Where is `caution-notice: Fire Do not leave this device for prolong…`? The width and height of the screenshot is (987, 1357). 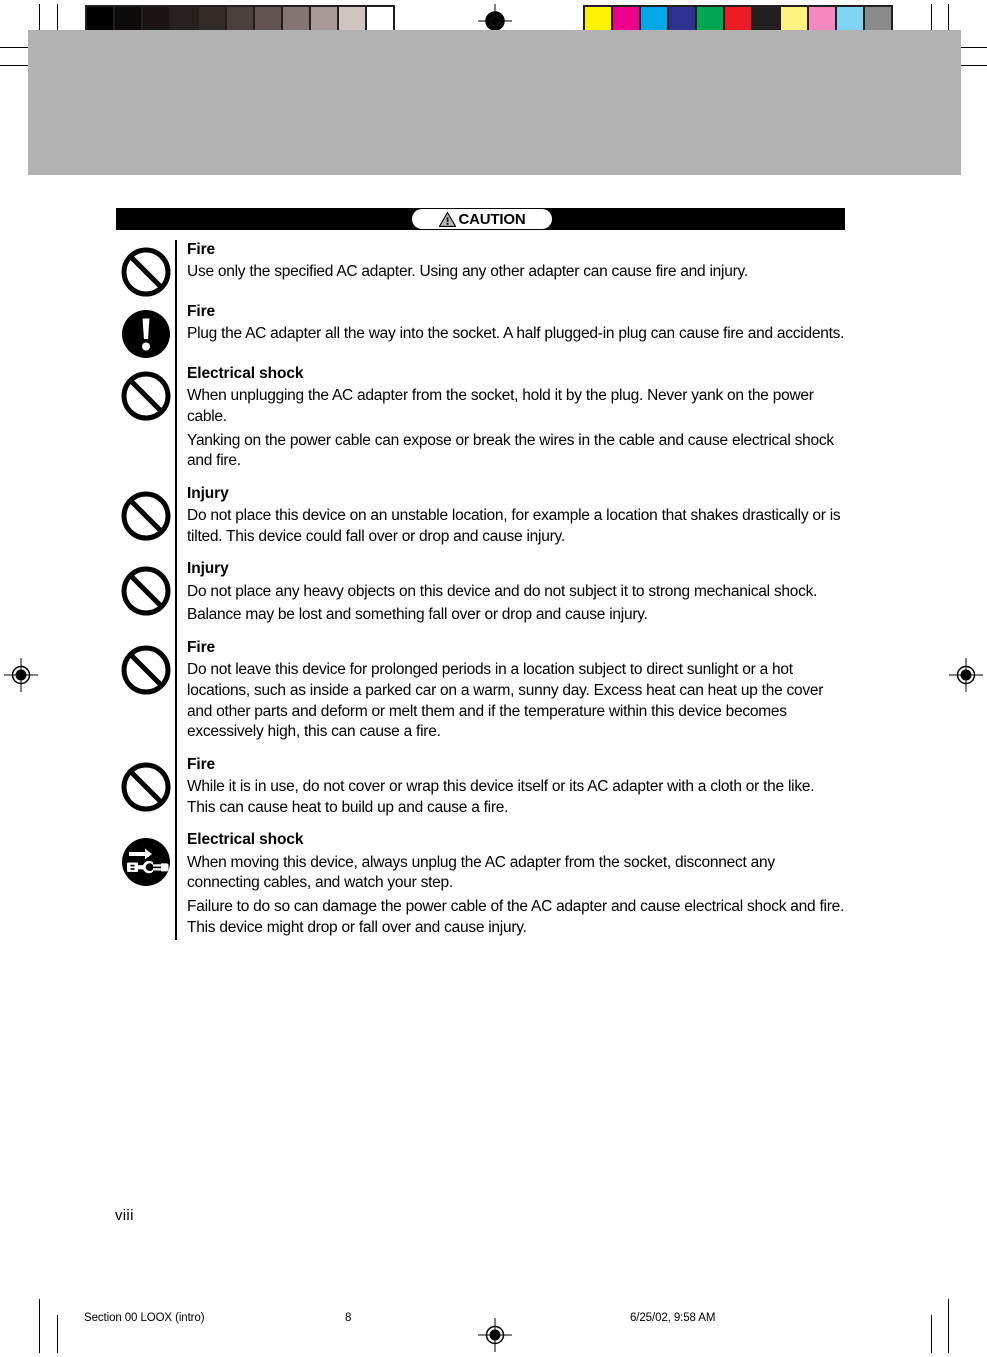
caution-notice: Fire Do not leave this device for prolong… is located at coordinates (480, 696).